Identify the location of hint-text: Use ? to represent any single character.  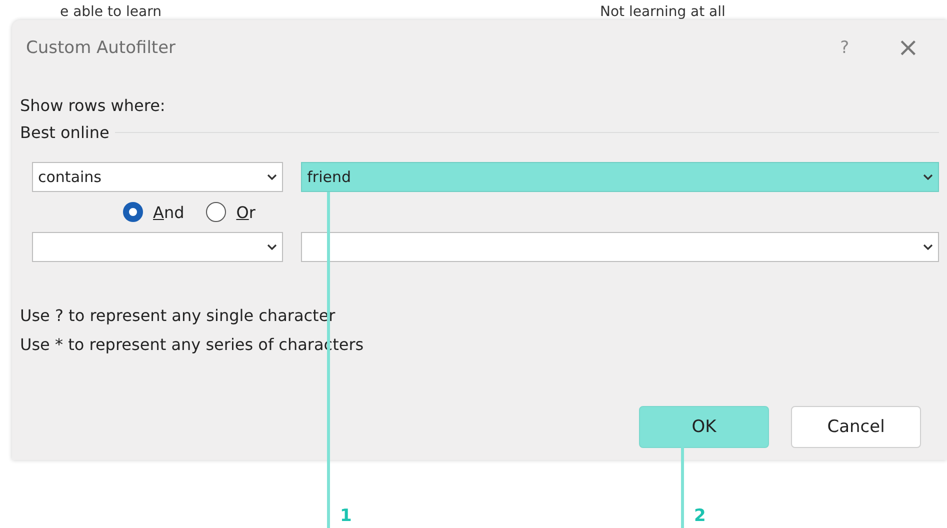
(178, 315).